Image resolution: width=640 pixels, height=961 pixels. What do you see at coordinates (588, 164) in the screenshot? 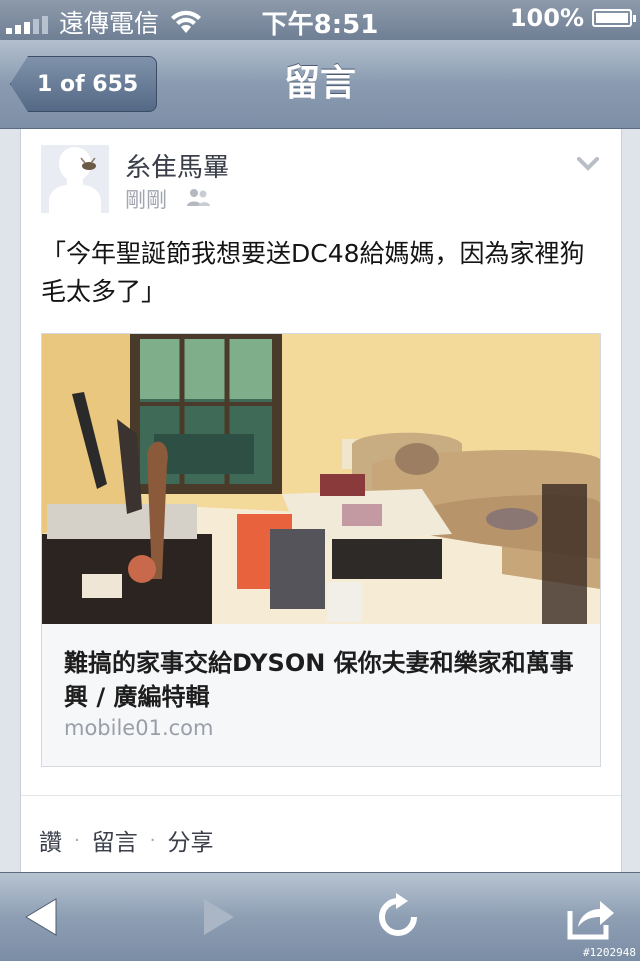
I see `chevron-down-icon` at bounding box center [588, 164].